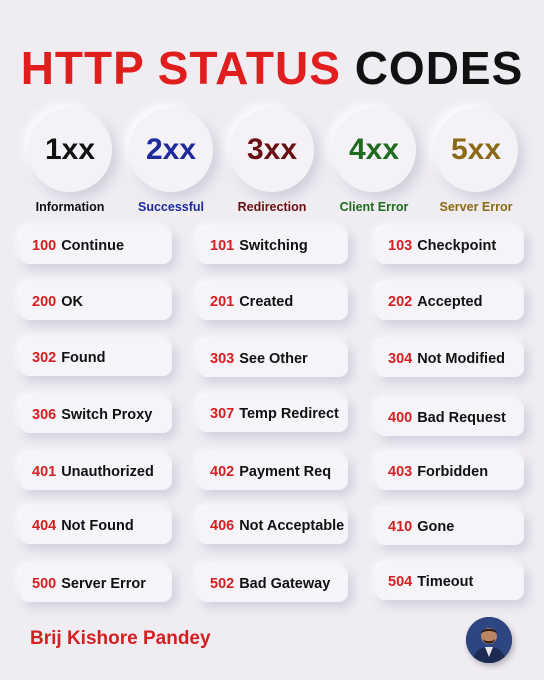 Image resolution: width=544 pixels, height=680 pixels. I want to click on status-code-card: 500 Server Error, so click(96, 584).